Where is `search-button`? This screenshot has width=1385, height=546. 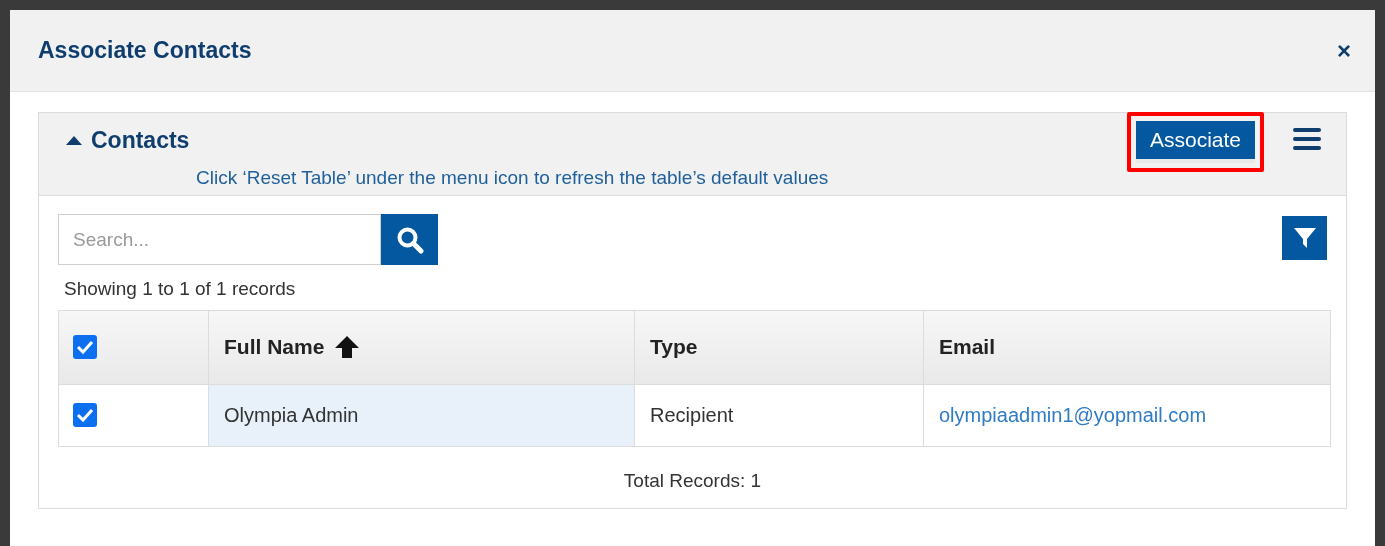 search-button is located at coordinates (409, 239).